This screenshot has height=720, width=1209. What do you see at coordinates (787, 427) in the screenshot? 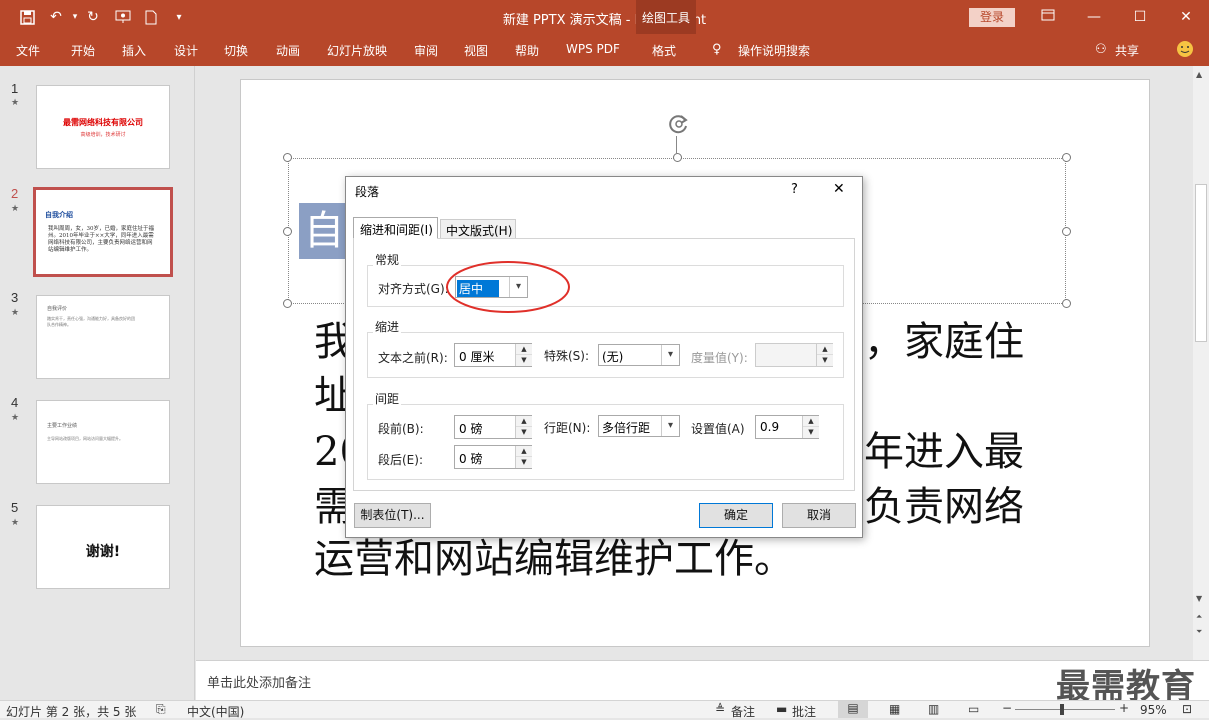
I see `set-value-spinner: 0.9 ▲ ▼` at bounding box center [787, 427].